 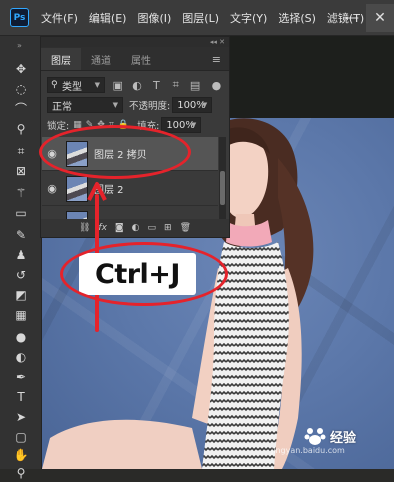 I want to click on watermark: 经验, so click(x=330, y=436).